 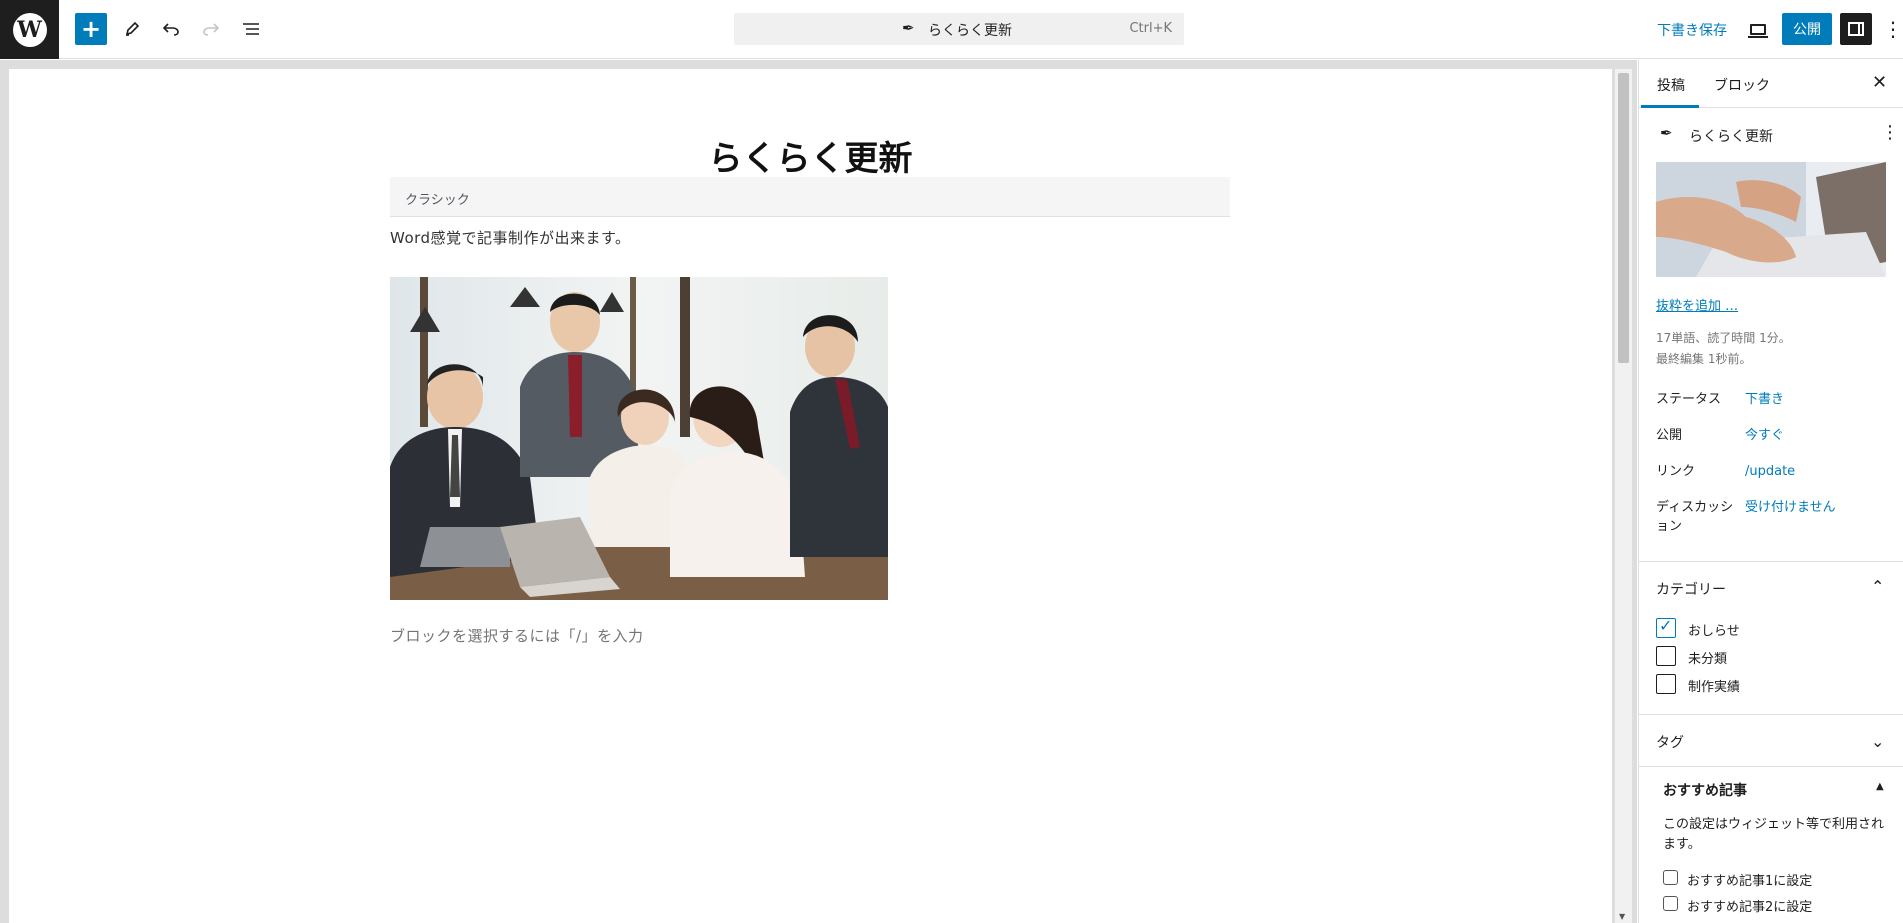 I want to click on status-label: ステータス, so click(x=1689, y=399).